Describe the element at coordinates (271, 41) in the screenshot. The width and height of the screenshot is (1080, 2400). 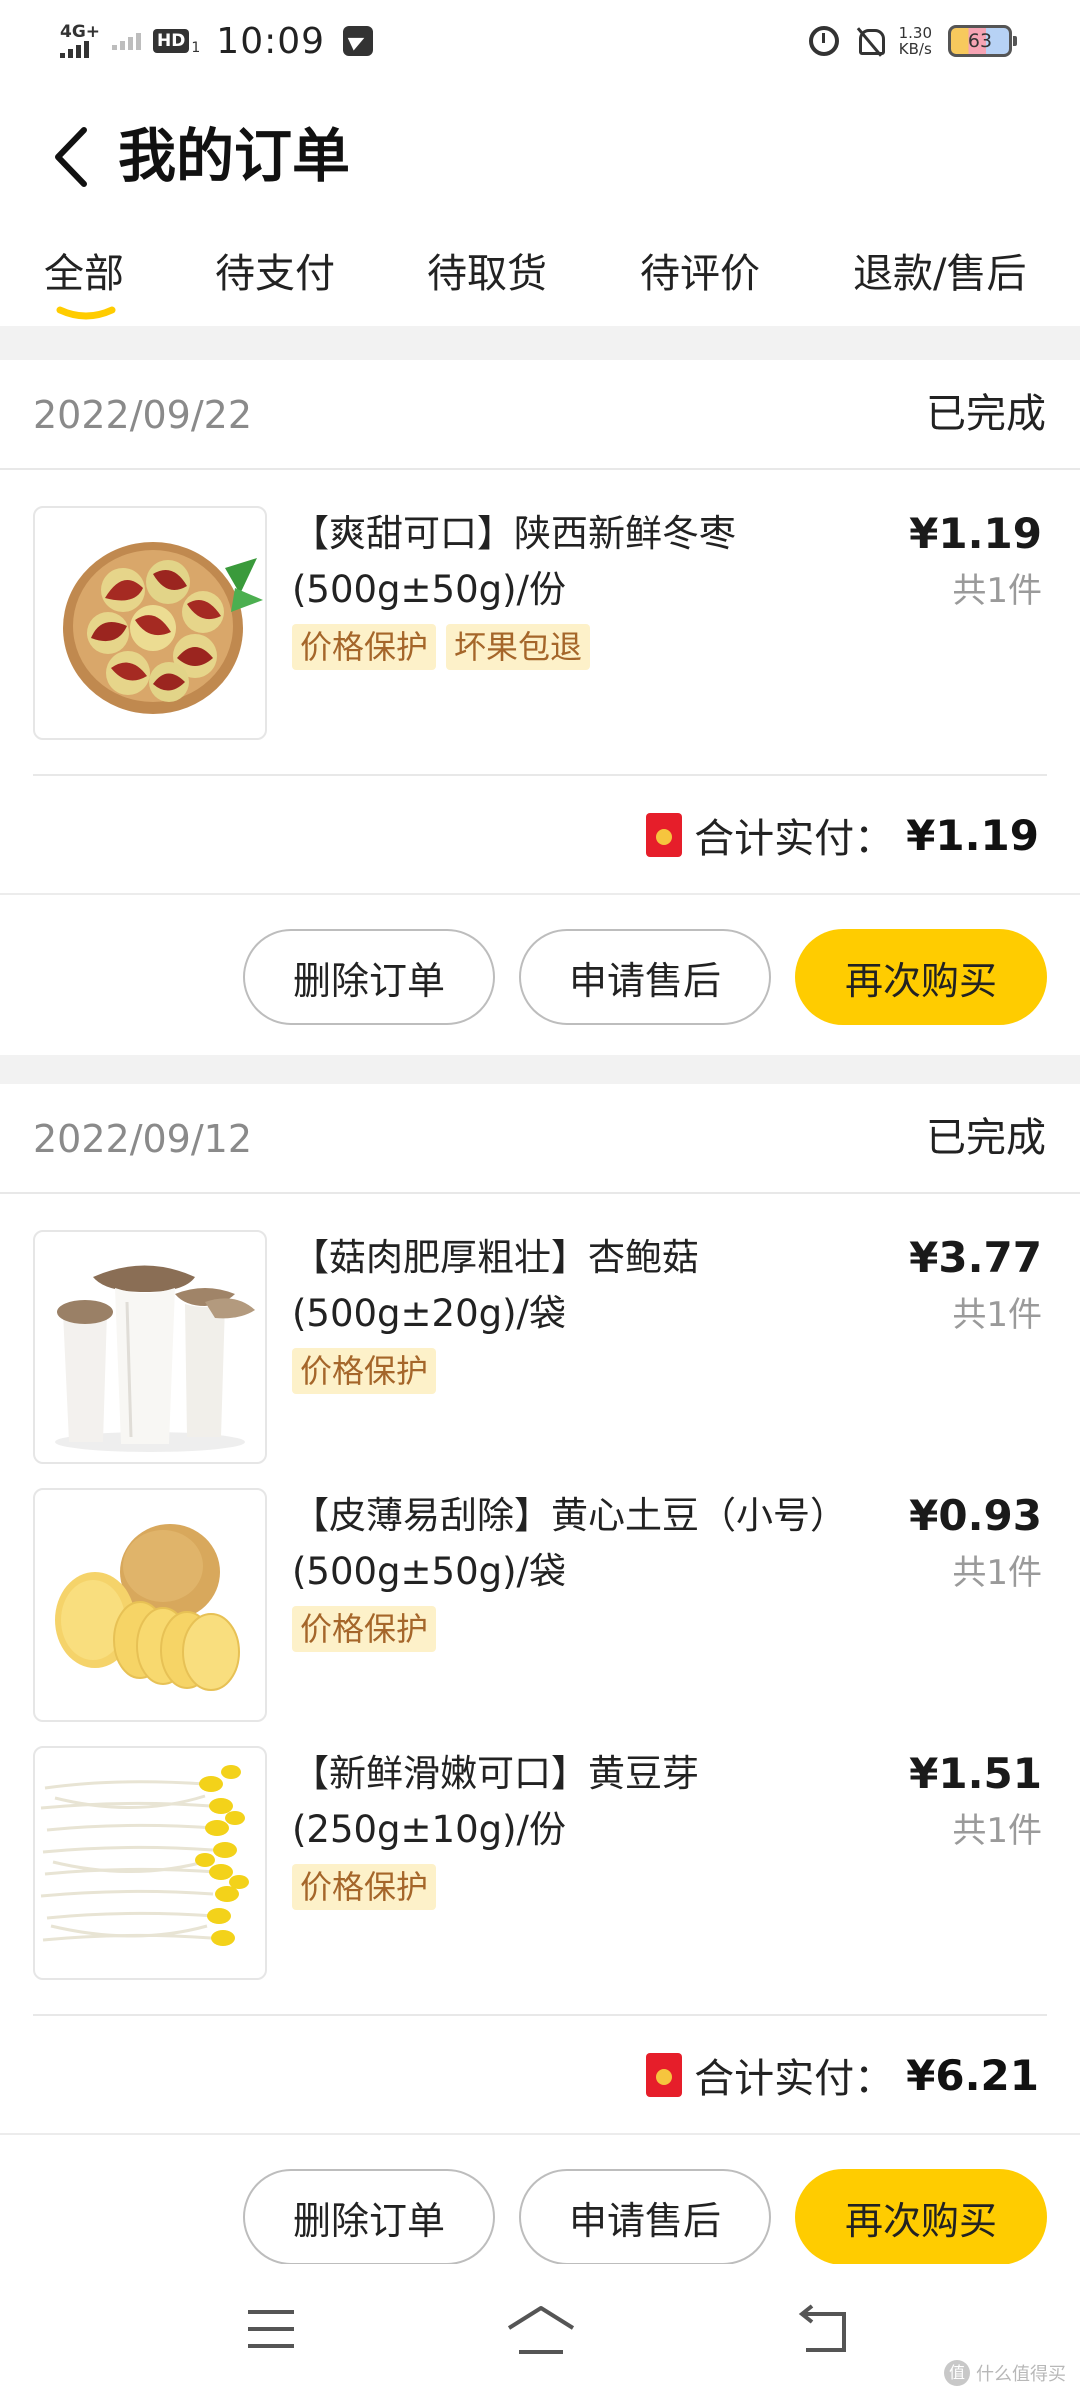
I see `clock: 10:09` at that location.